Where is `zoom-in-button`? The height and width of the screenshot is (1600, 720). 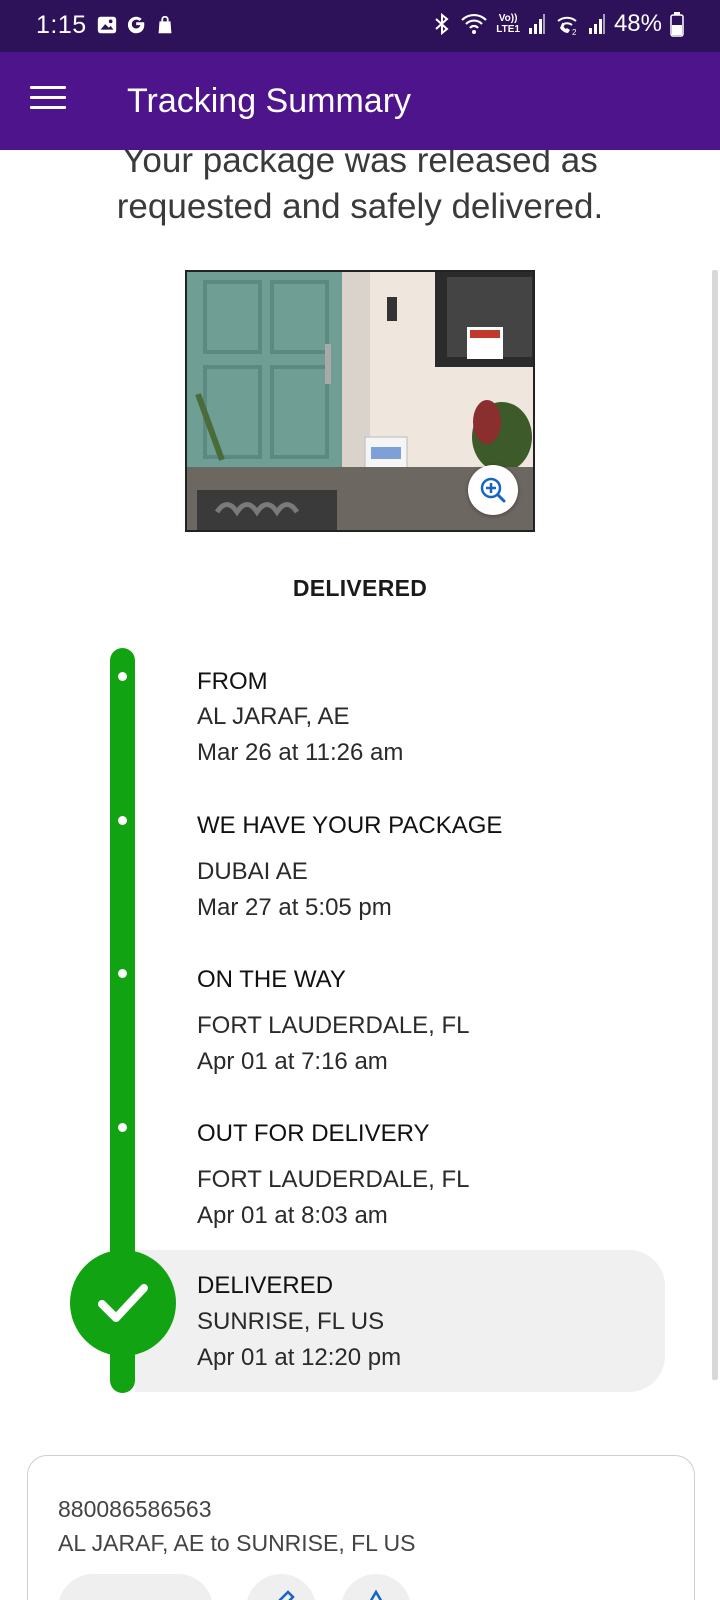
zoom-in-button is located at coordinates (493, 490).